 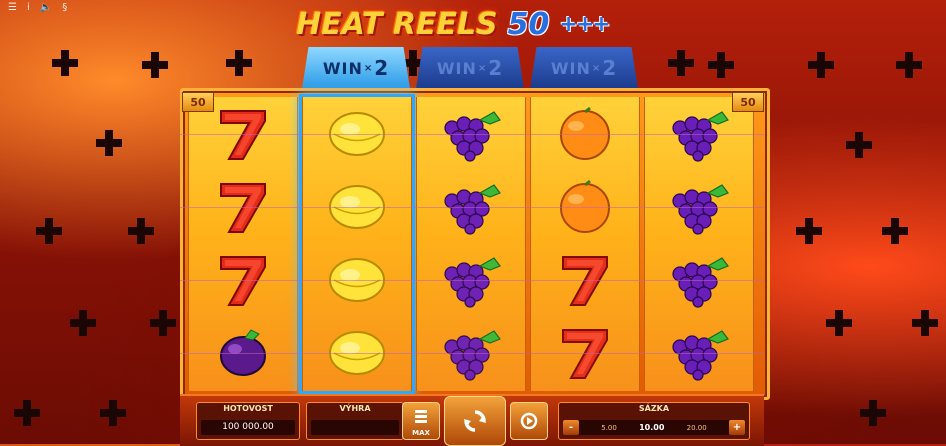 What do you see at coordinates (64, 7) in the screenshot?
I see `currency-icon: §` at bounding box center [64, 7].